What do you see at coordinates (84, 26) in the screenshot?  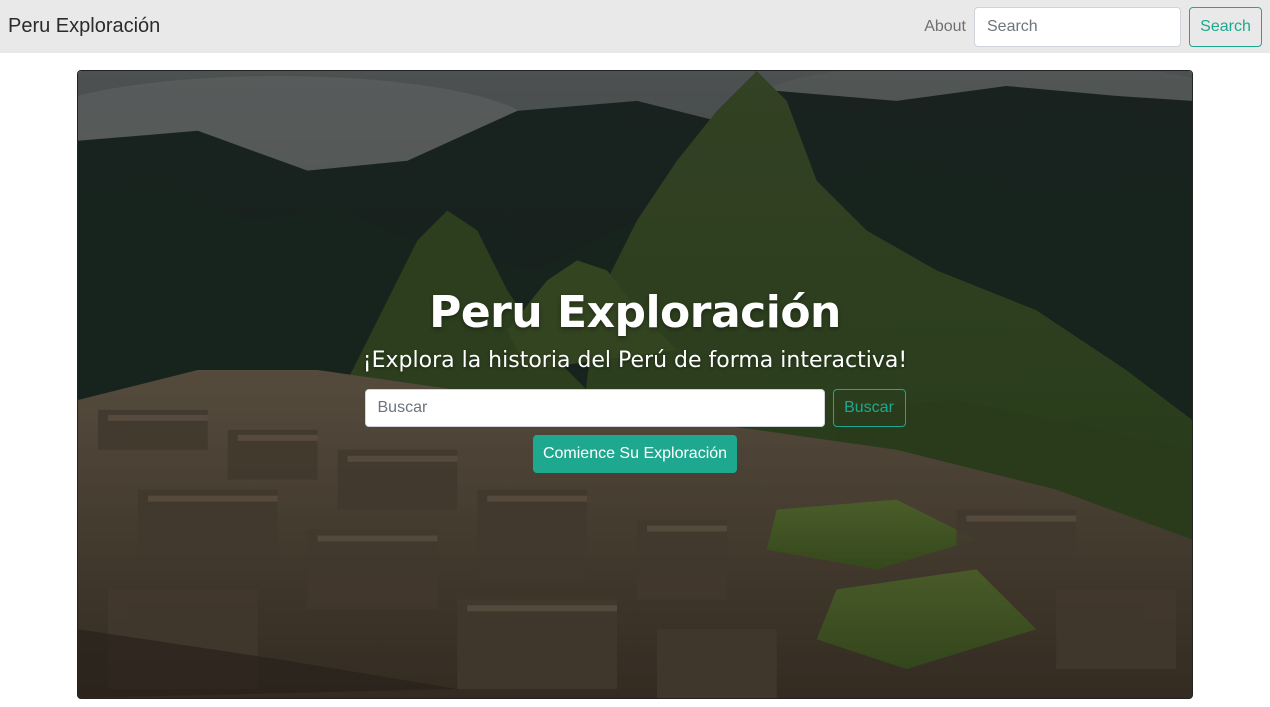 I see `brand-link: Peru Exploración` at bounding box center [84, 26].